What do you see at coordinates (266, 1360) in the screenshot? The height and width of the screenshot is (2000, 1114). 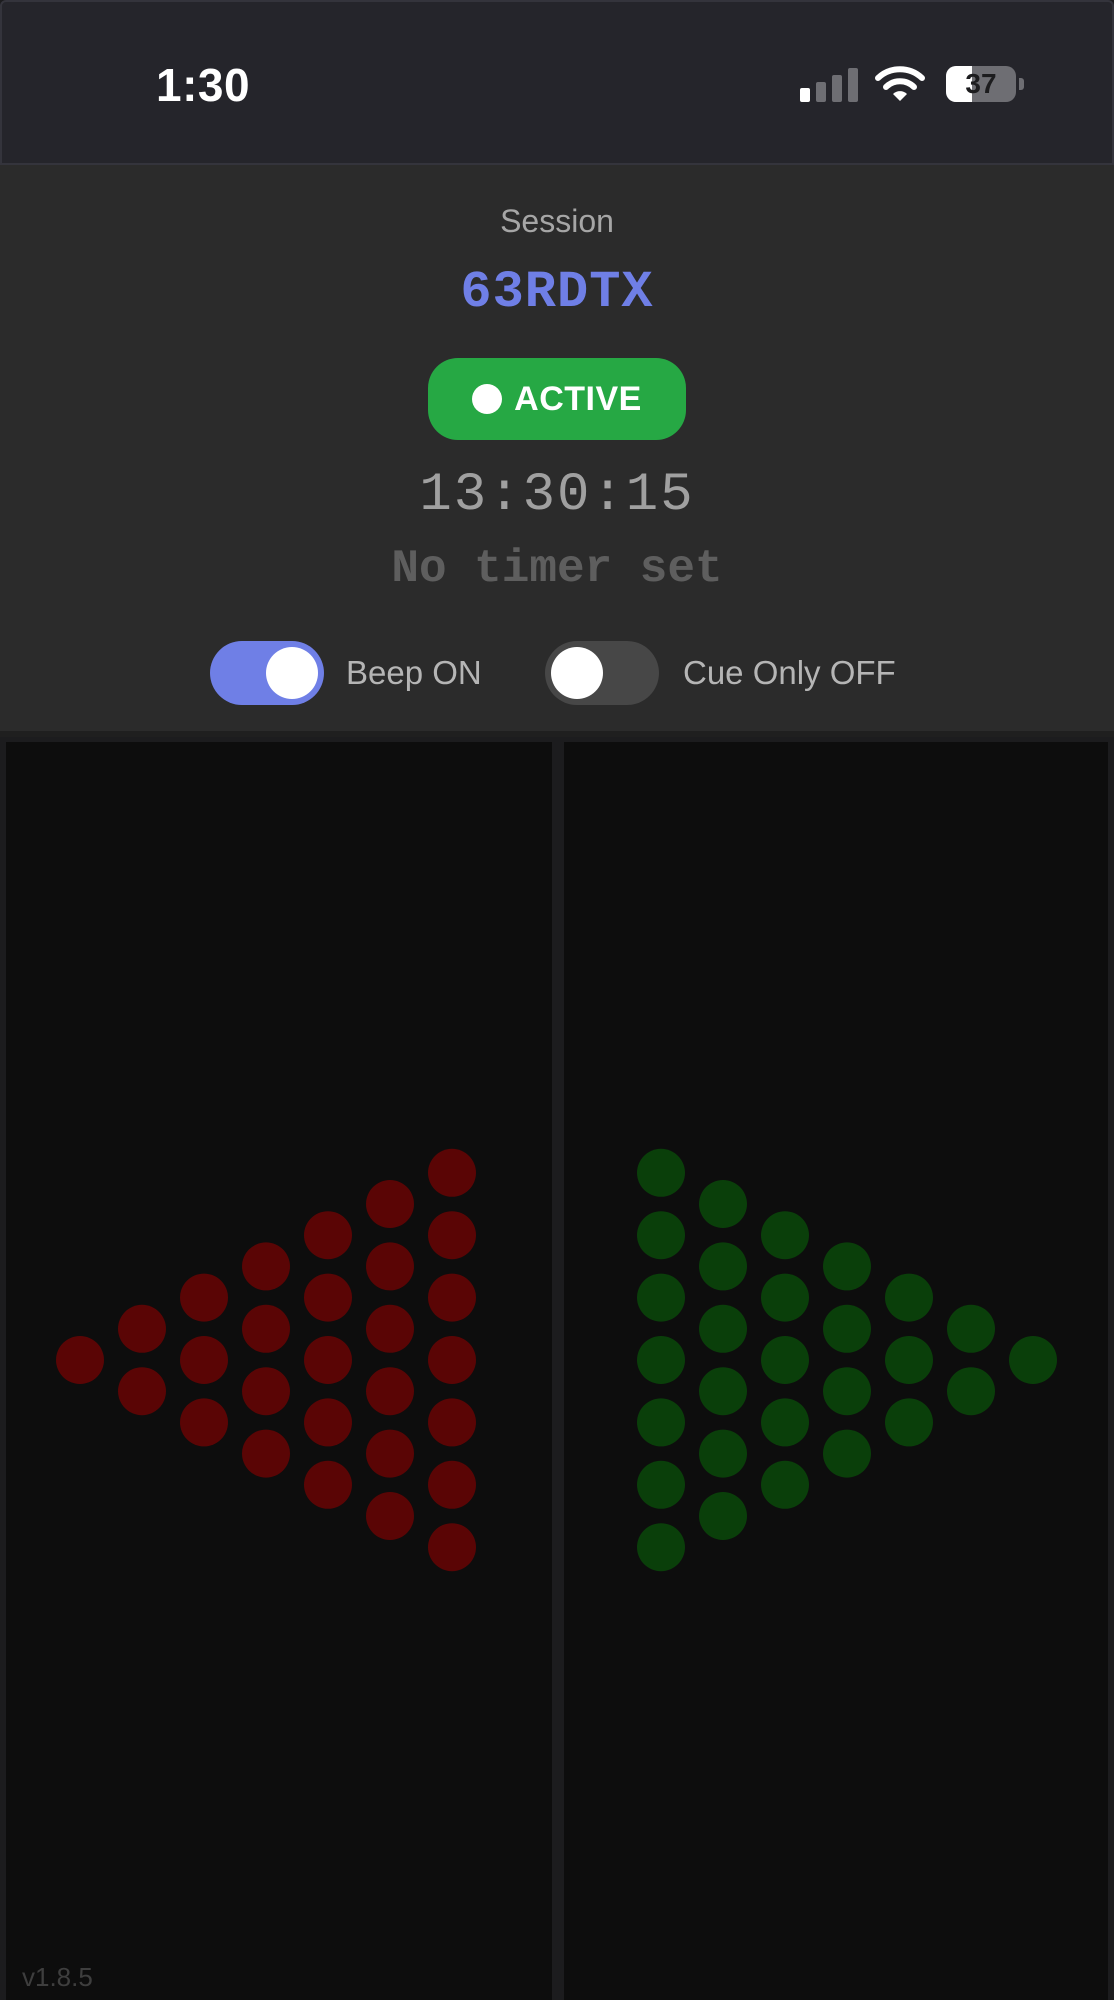 I see `left-arrow-led-icon` at bounding box center [266, 1360].